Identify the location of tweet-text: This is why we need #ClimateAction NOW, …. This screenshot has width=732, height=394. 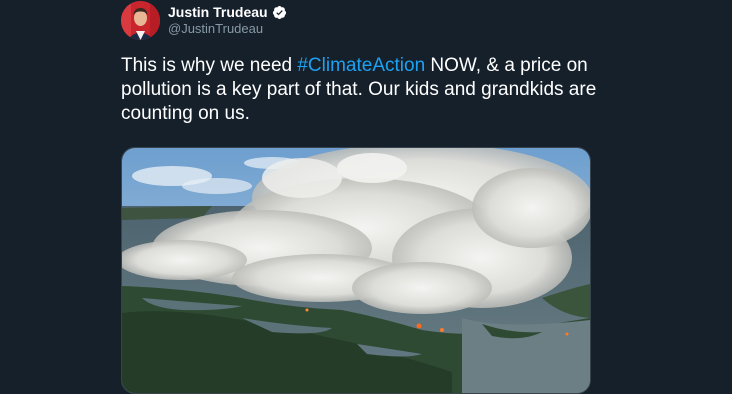
(373, 90).